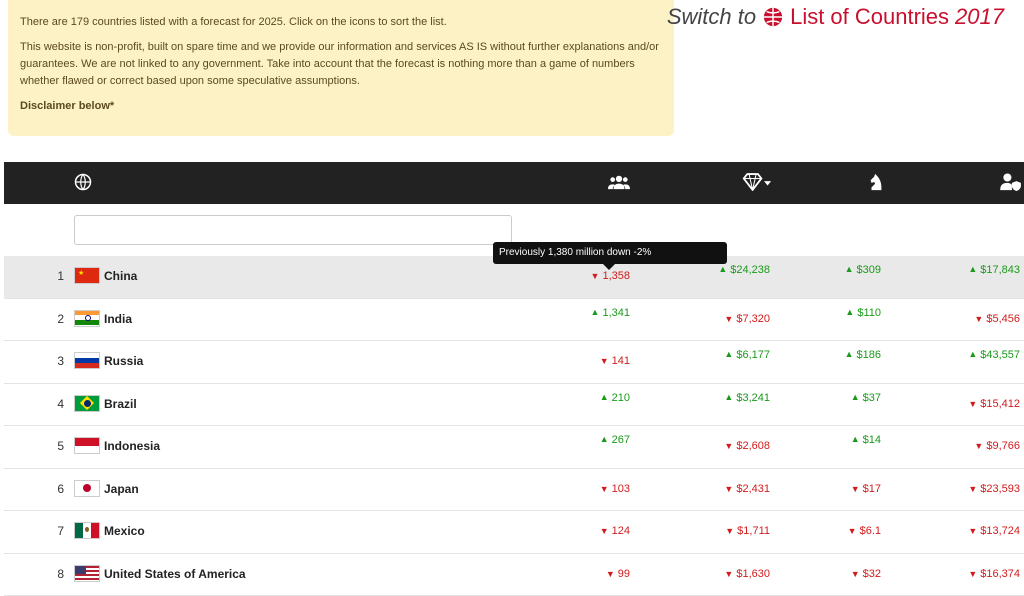 The height and width of the screenshot is (596, 1024). Describe the element at coordinates (863, 313) in the screenshot. I see `military-cell: ▲$110` at that location.